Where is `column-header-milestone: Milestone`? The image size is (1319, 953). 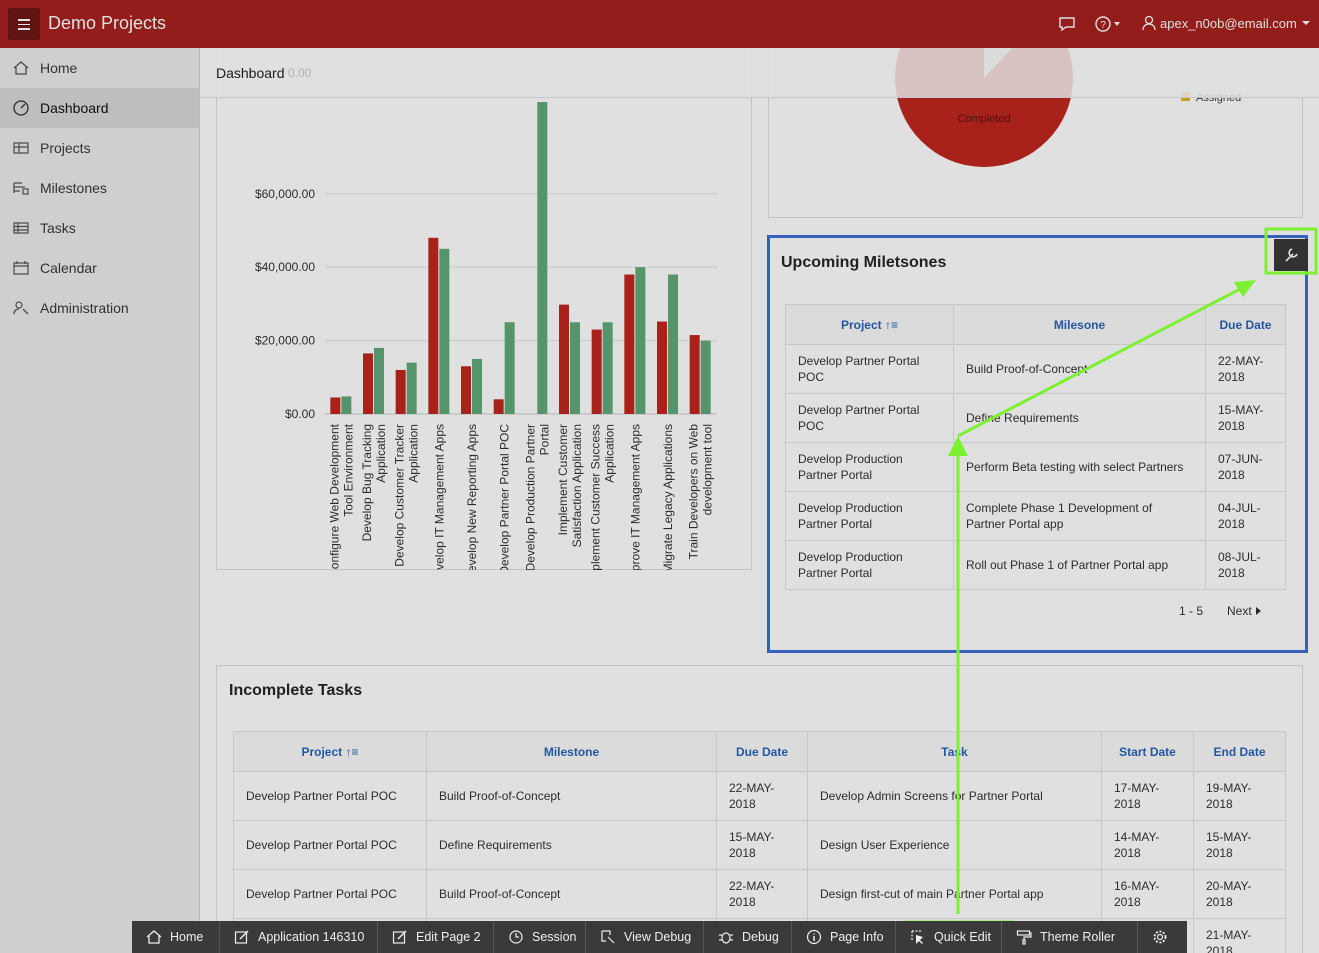
column-header-milestone: Milestone is located at coordinates (571, 751).